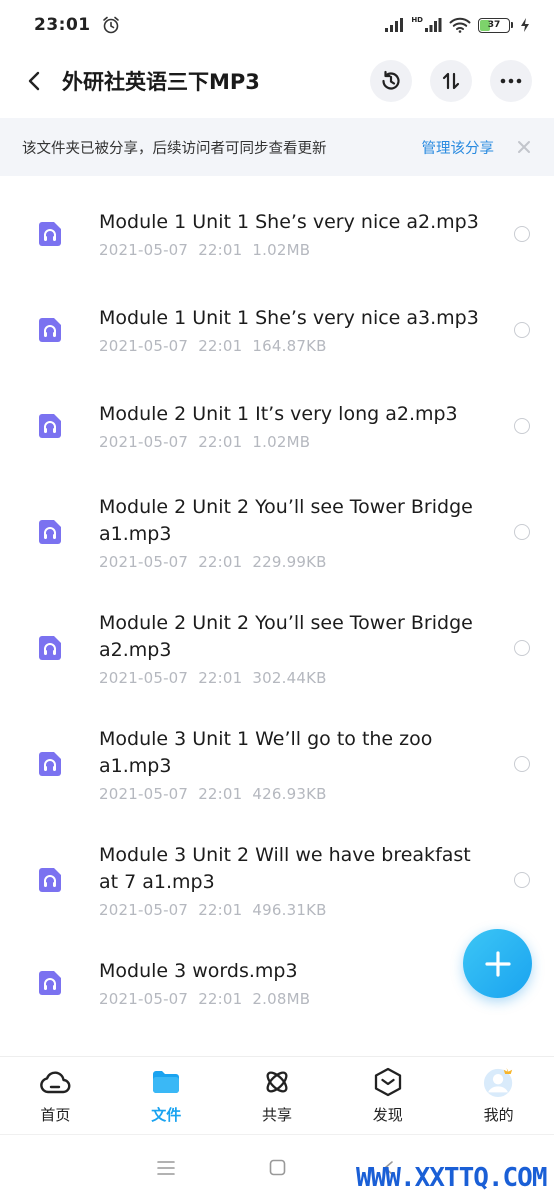  I want to click on wifi-icon, so click(460, 25).